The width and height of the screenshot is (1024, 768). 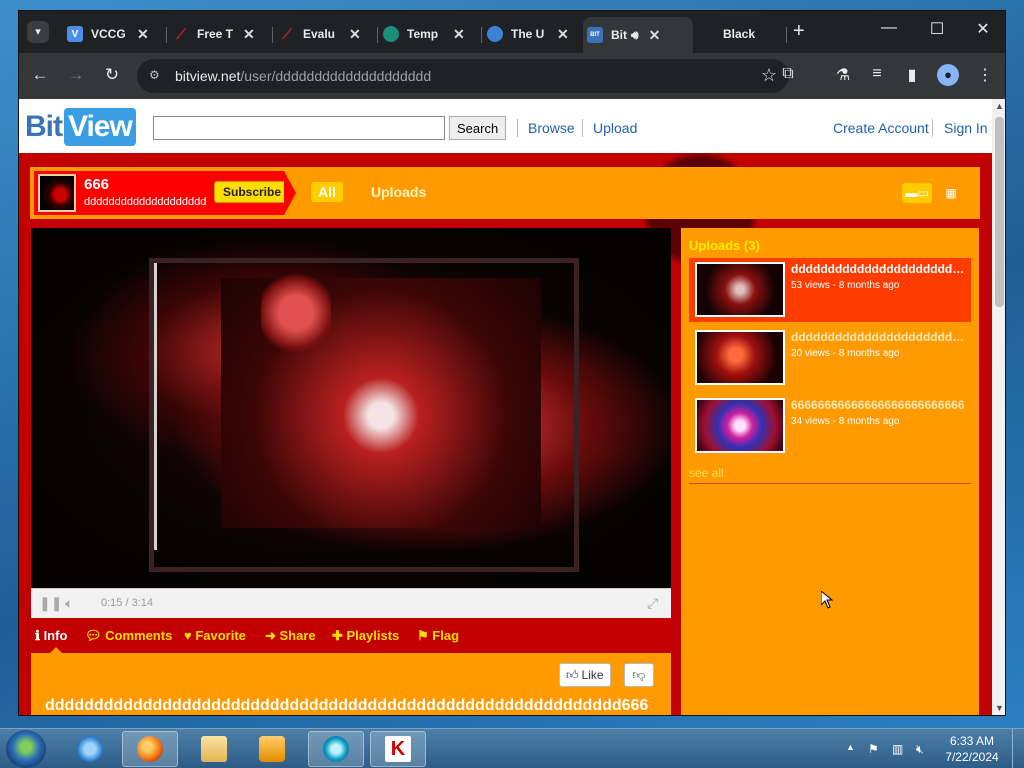 What do you see at coordinates (57, 193) in the screenshot?
I see `channel-avatar` at bounding box center [57, 193].